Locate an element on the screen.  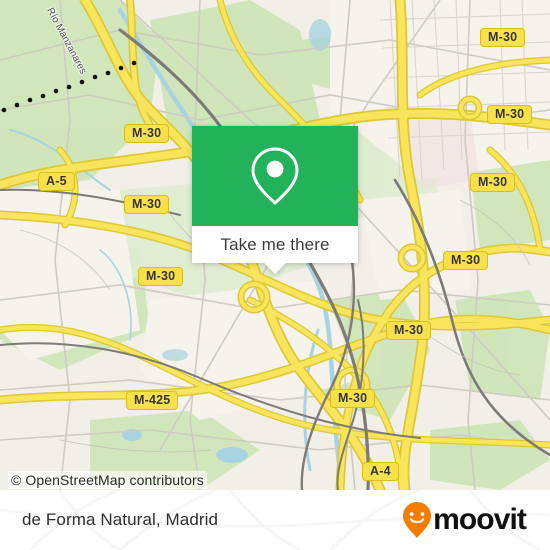
road-shield-m425: M-425 is located at coordinates (152, 400).